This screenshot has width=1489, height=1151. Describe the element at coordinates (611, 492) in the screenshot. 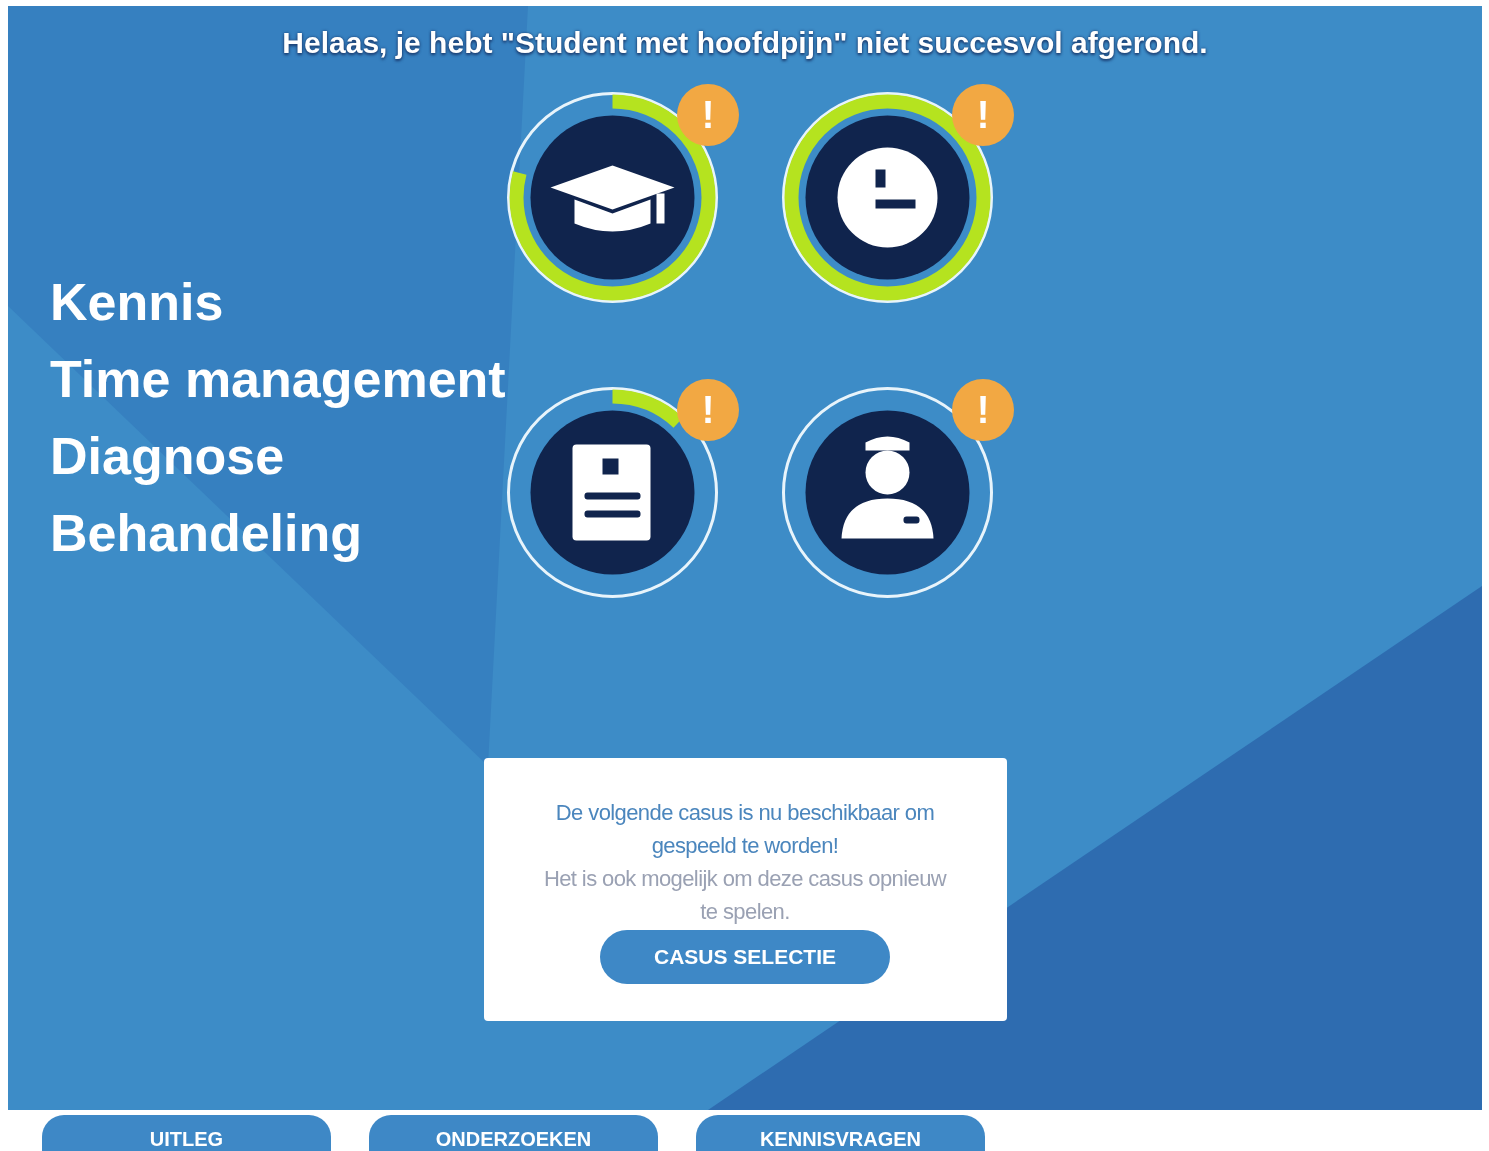

I see `document-icon` at that location.